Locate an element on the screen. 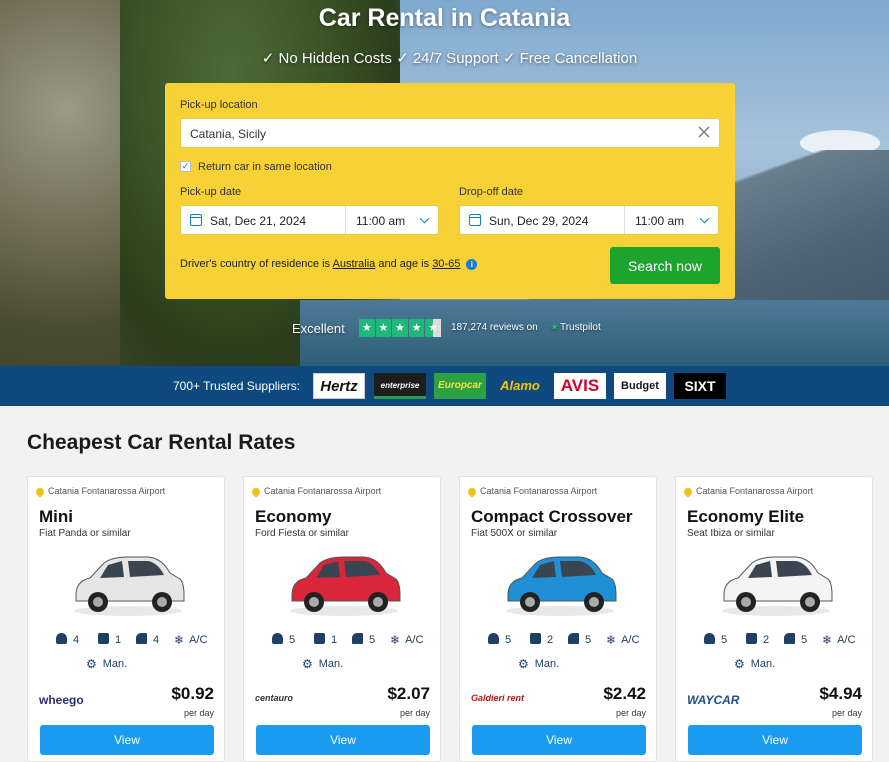 This screenshot has width=889, height=762. pickup-date-label: Pick-up date is located at coordinates (211, 192).